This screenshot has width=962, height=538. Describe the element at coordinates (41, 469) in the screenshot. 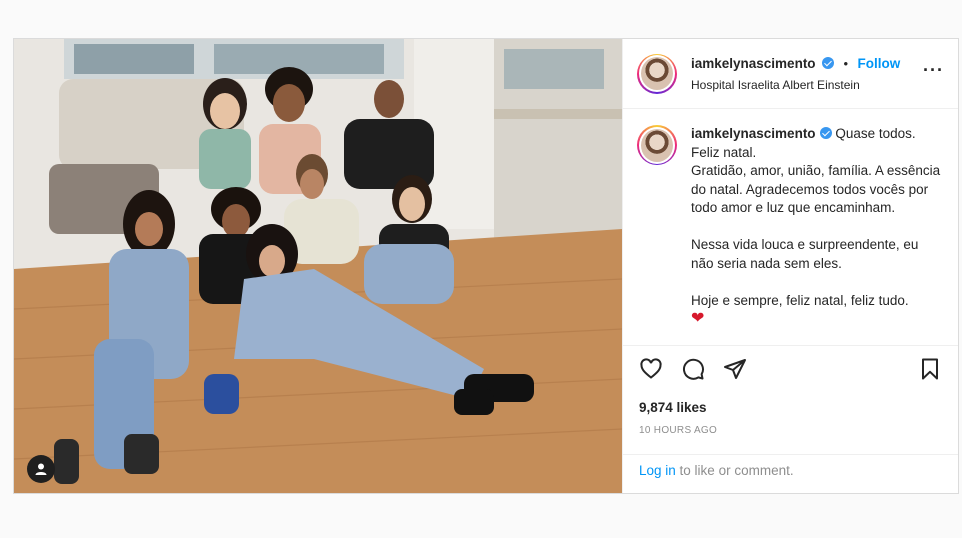

I see `tagged-users-icon` at that location.